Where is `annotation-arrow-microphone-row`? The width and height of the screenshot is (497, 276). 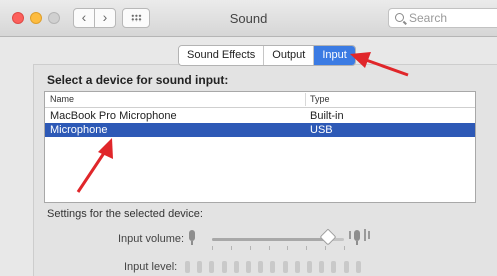
annotation-arrow-microphone-row is located at coordinates (94, 165).